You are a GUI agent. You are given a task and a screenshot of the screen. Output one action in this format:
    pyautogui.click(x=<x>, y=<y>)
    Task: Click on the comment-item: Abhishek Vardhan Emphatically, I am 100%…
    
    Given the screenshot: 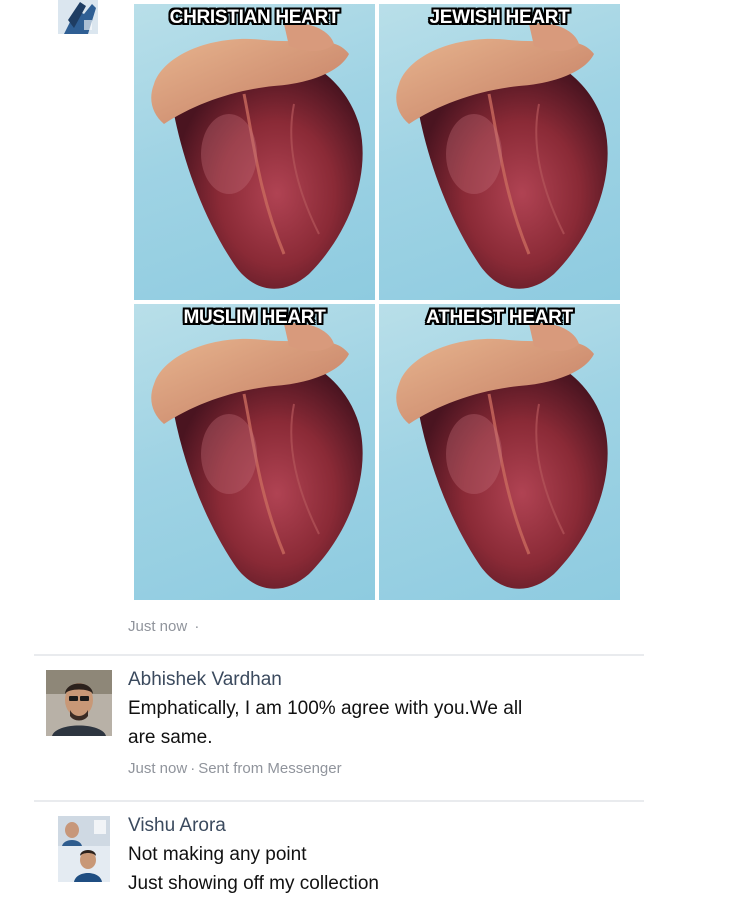 What is the action you would take?
    pyautogui.click(x=356, y=731)
    